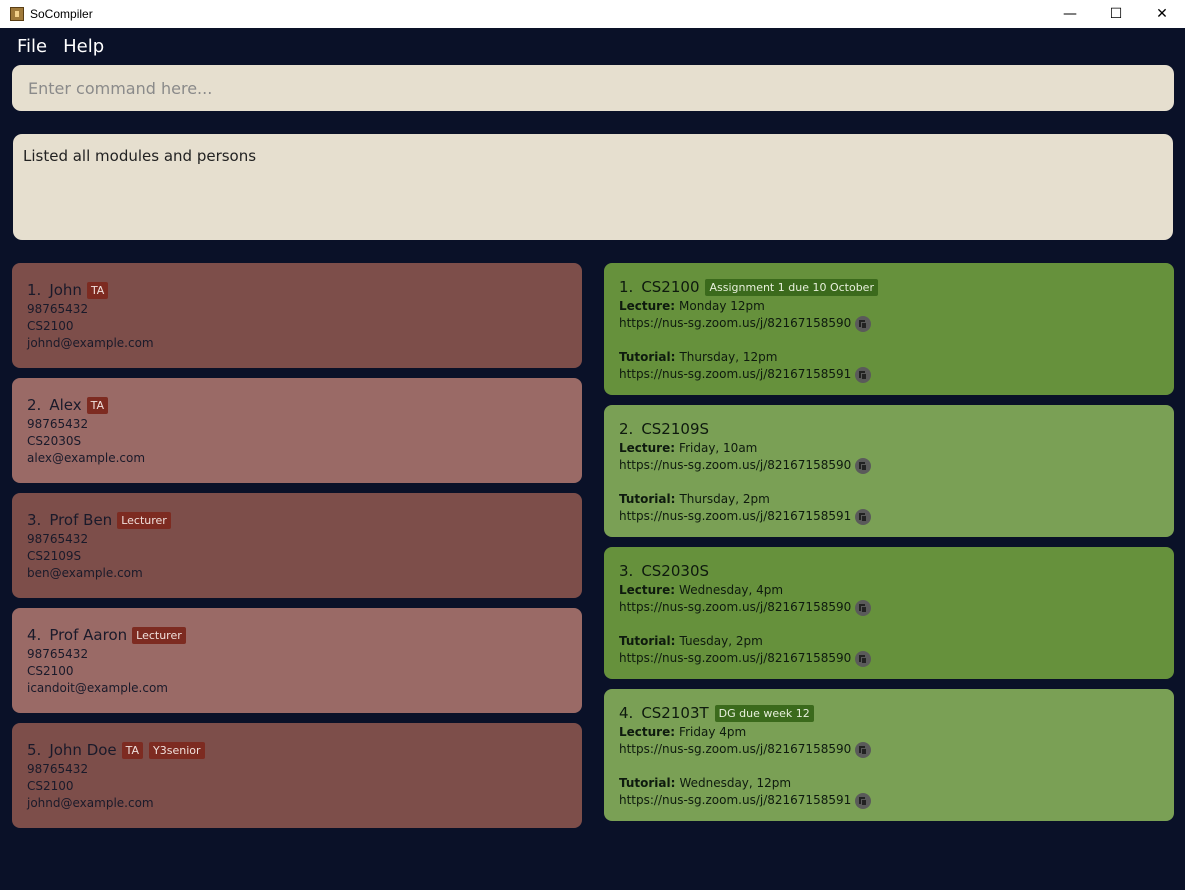 Image resolution: width=1185 pixels, height=890 pixels. I want to click on person-name: Prof Ben, so click(81, 520).